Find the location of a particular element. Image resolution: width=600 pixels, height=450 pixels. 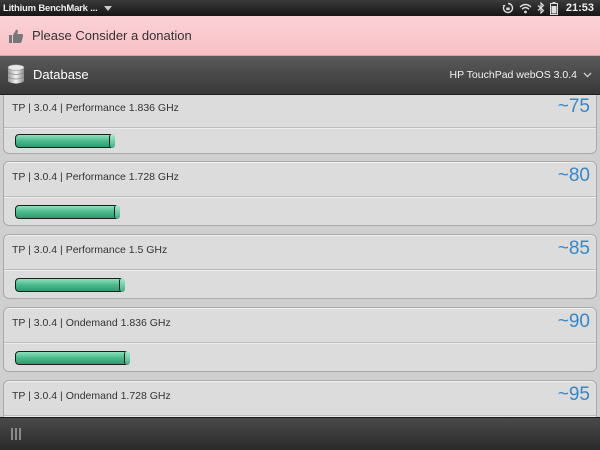

status-bar: Lithium BenchMark ... 21:53 is located at coordinates (300, 8).